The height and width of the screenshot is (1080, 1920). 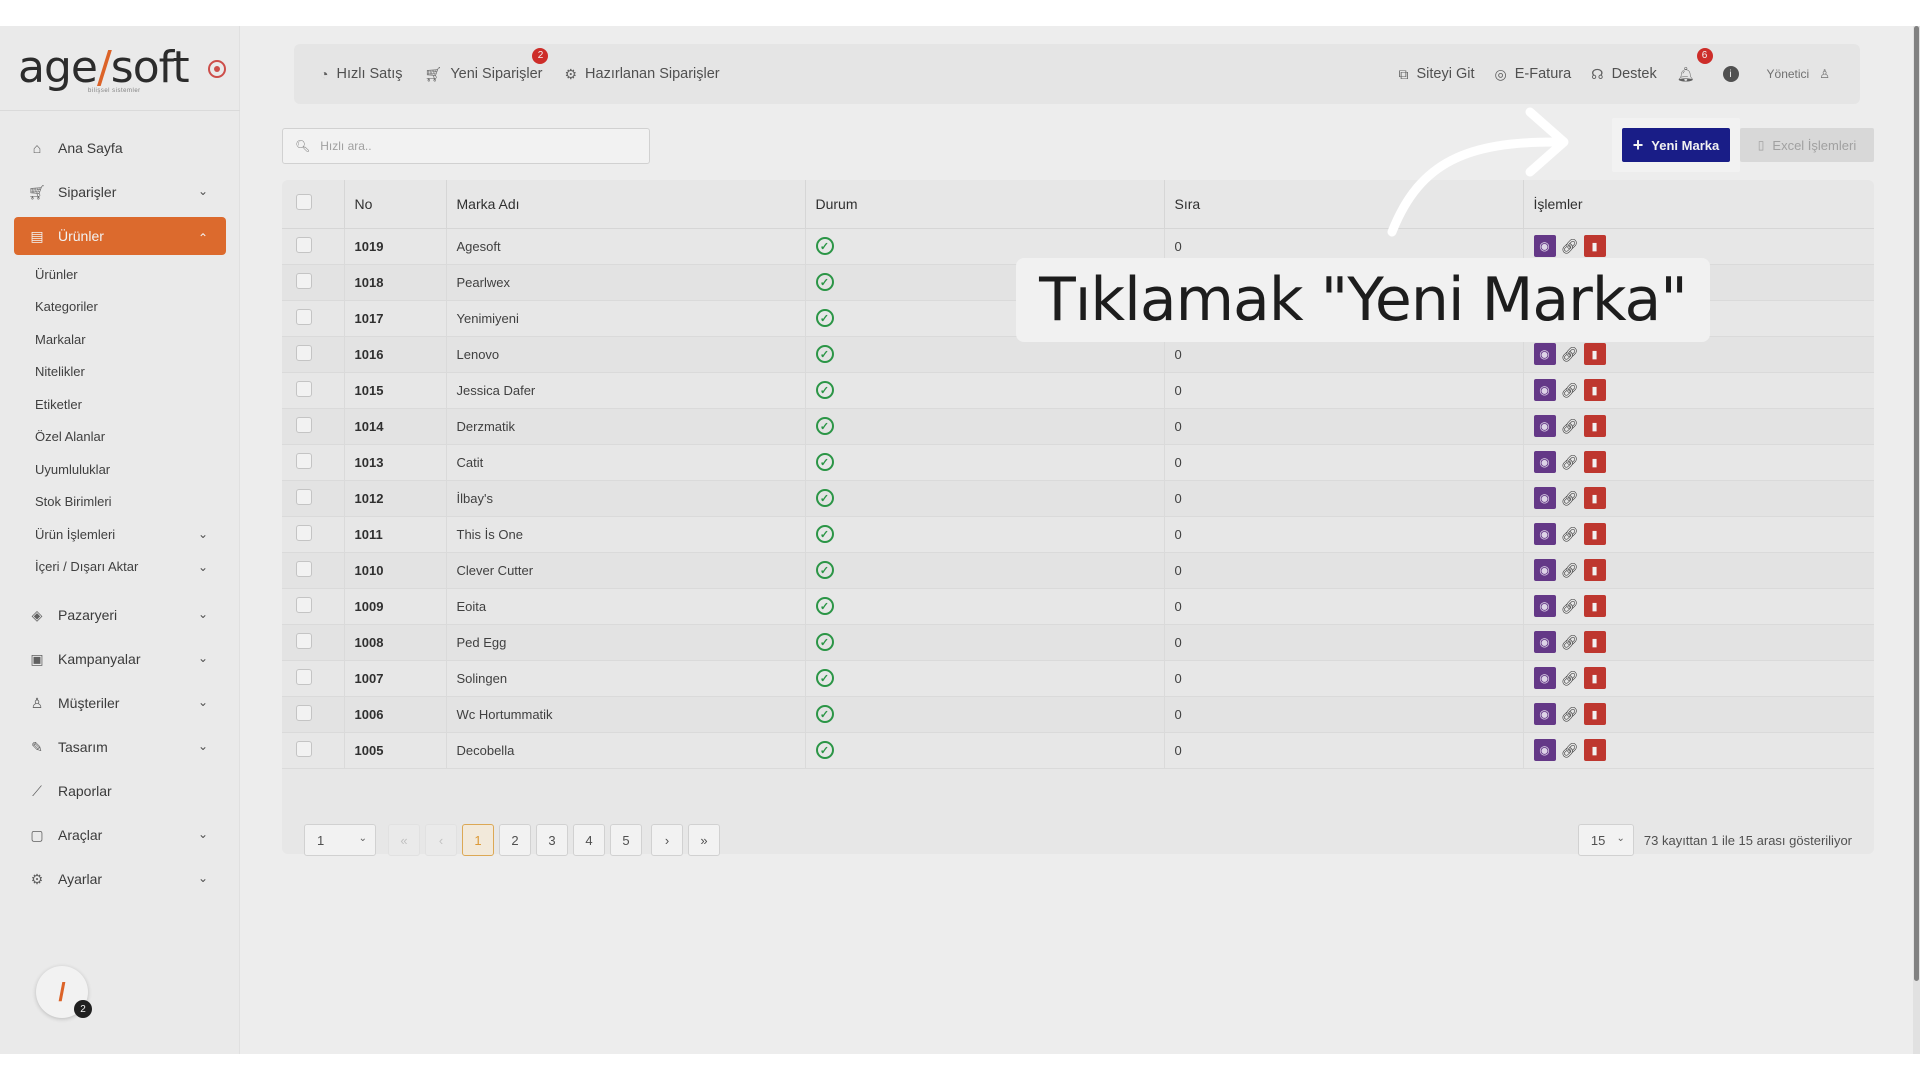 What do you see at coordinates (487, 65) in the screenshot?
I see `topbar-yeni-siparisler: 🛒︎ Yeni Siparişler 2` at bounding box center [487, 65].